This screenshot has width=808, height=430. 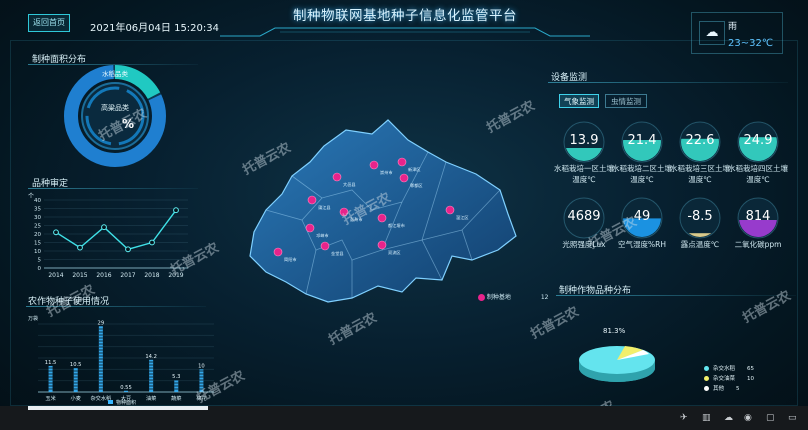 I want to click on gauge-value: 4689, so click(x=584, y=216).